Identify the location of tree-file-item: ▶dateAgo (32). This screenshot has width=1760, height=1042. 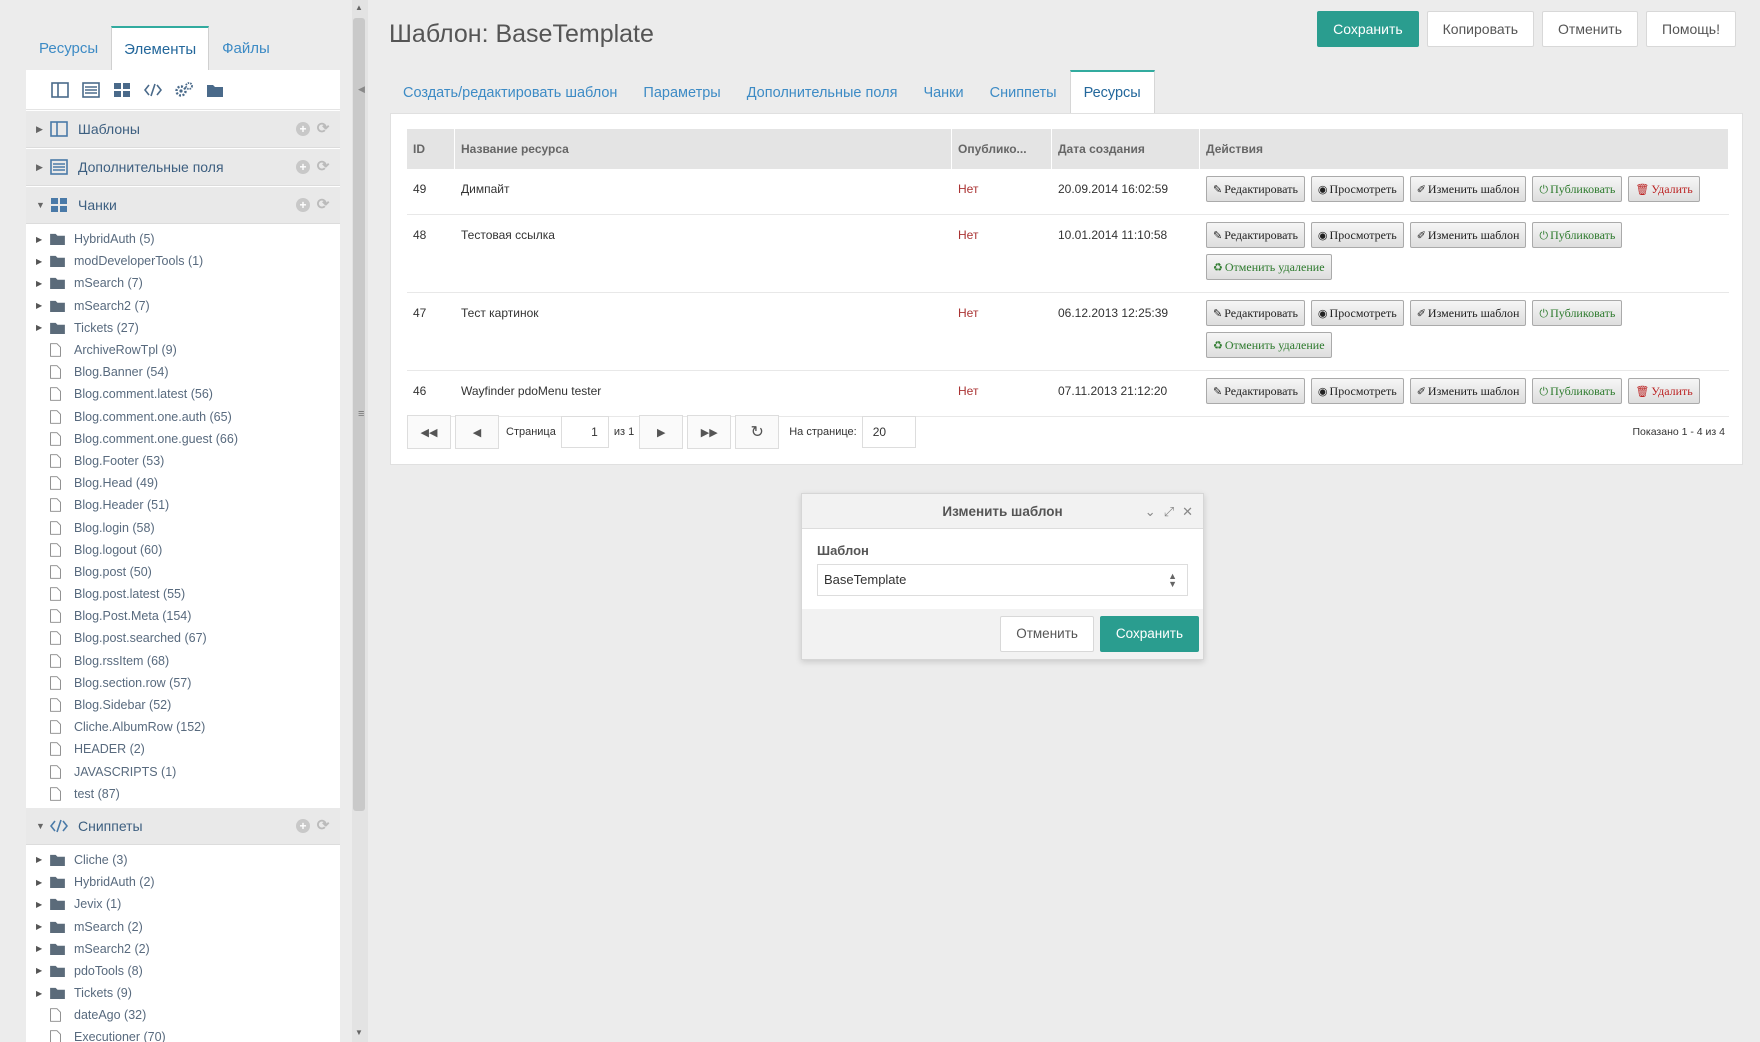
(183, 1015).